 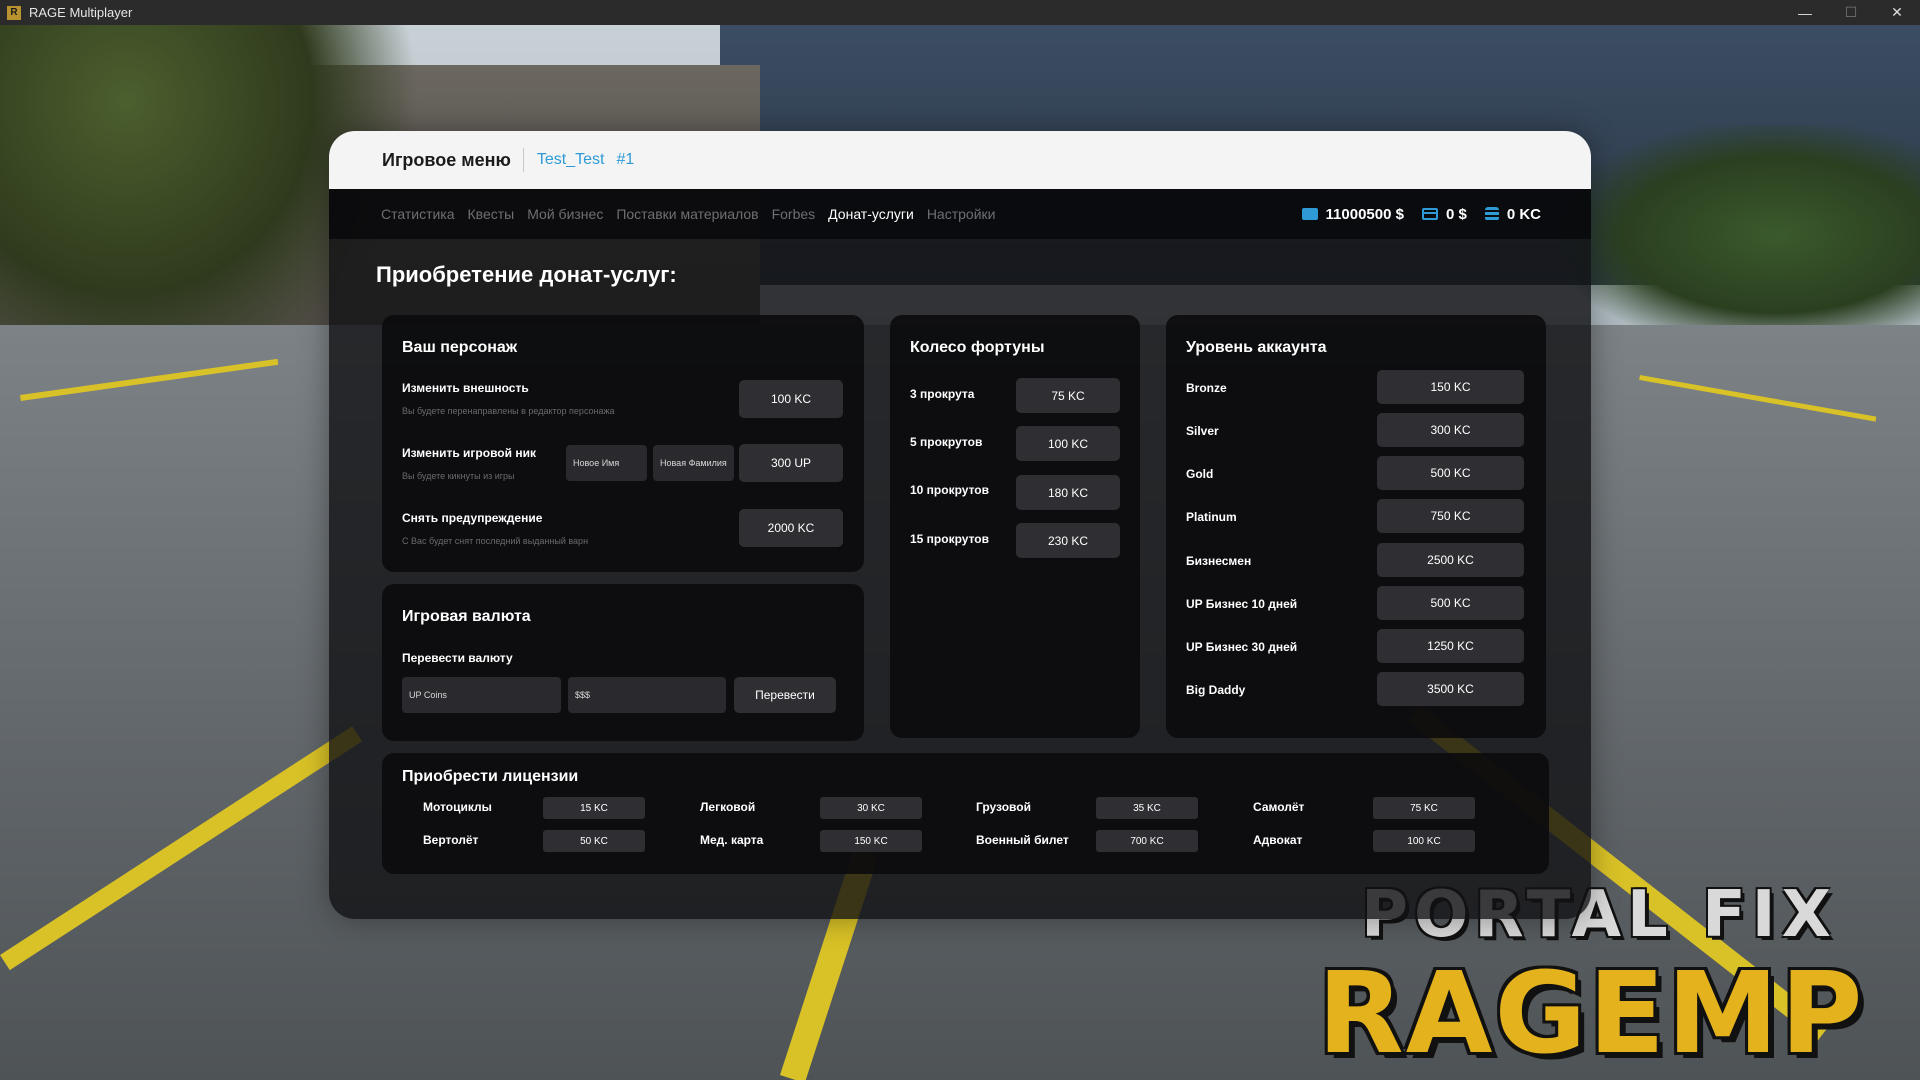 I want to click on remove-warning-label: Снять предупреждение, so click(x=472, y=518).